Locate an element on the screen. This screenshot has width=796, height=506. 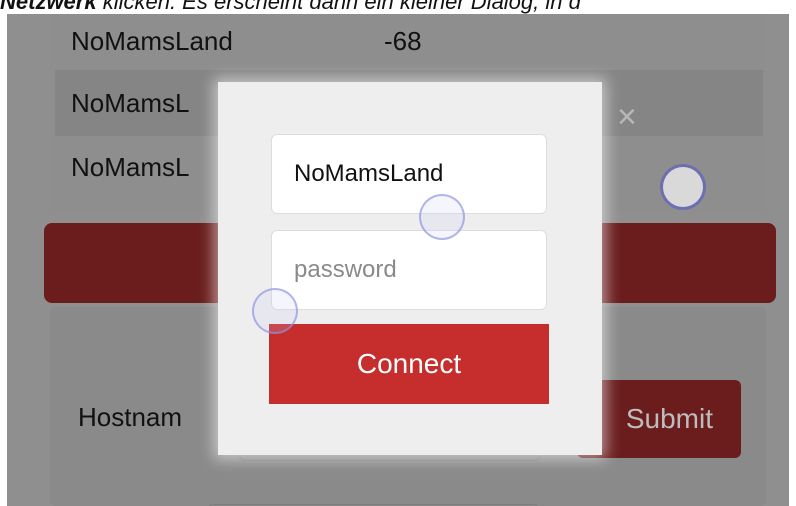
network-list-item: NoMamsLand -68 is located at coordinates (409, 41).